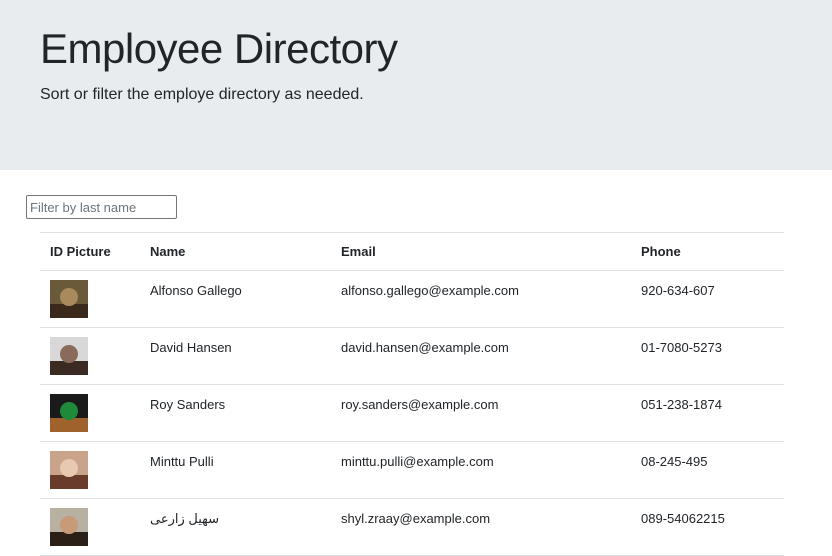  Describe the element at coordinates (681, 404) in the screenshot. I see `employee-phone: 051-238-1874` at that location.